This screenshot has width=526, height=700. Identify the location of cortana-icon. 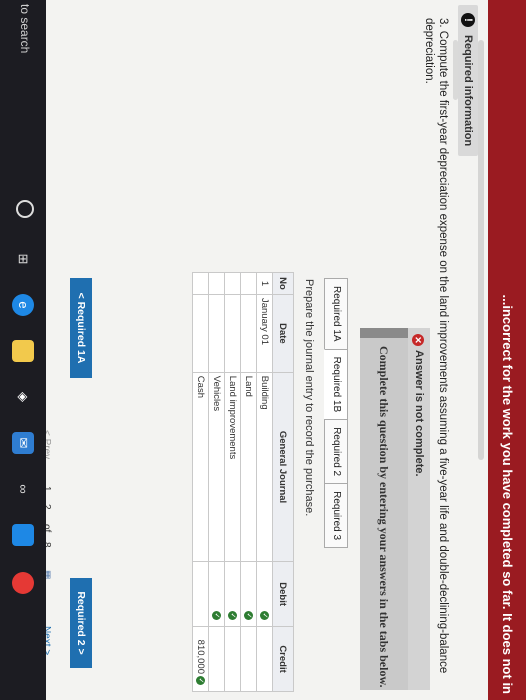
(25, 209).